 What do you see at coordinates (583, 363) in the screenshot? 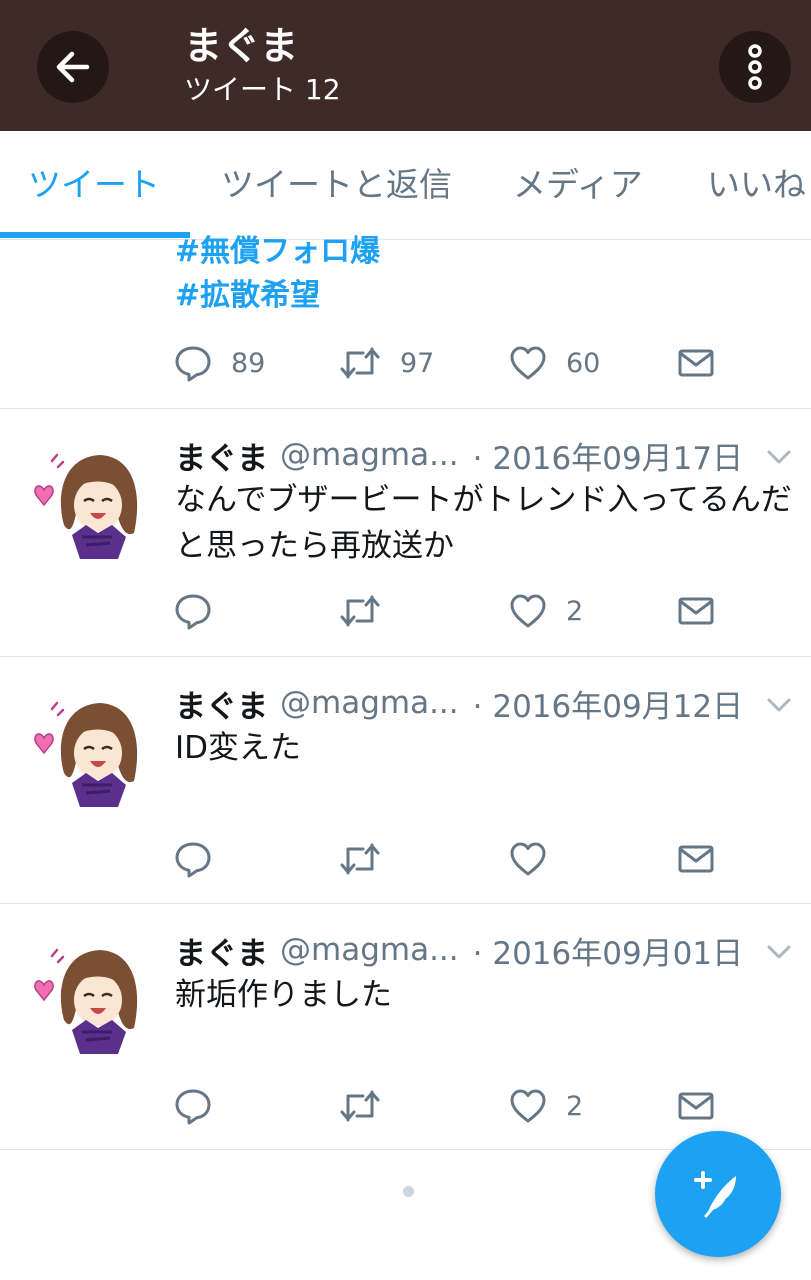
I see `like-count: 60` at bounding box center [583, 363].